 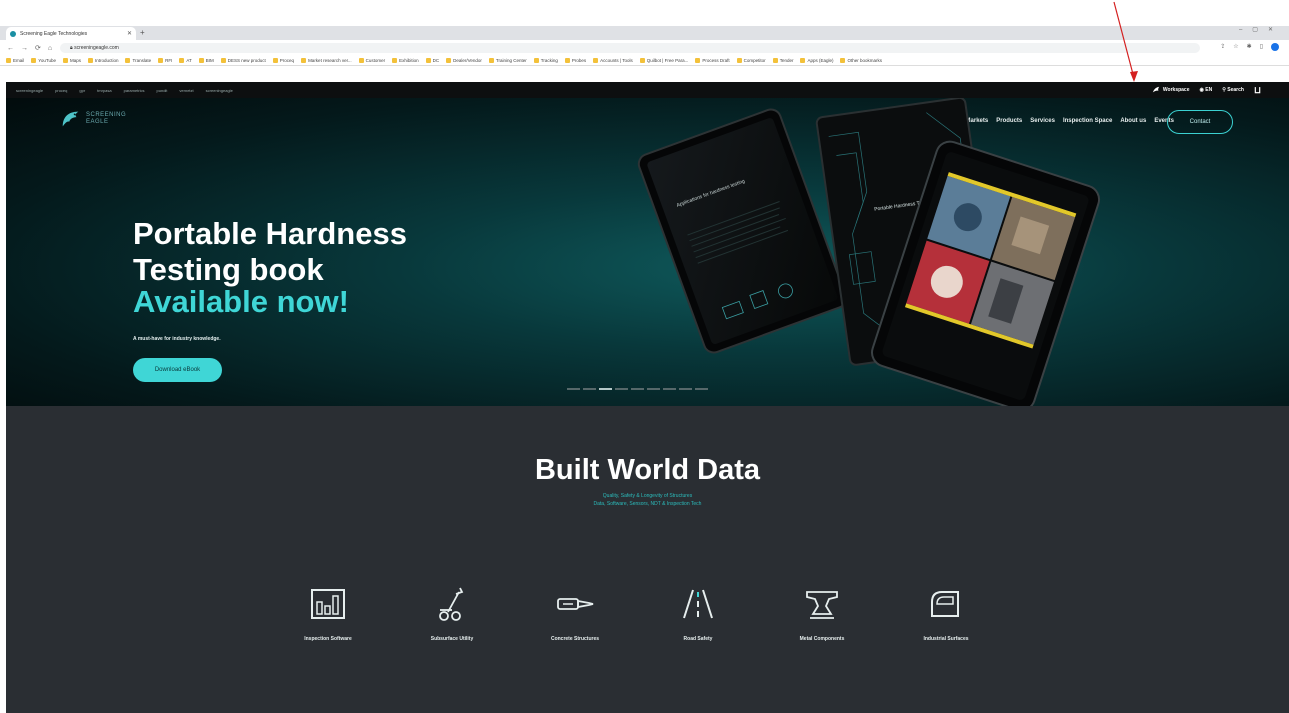 What do you see at coordinates (186, 90) in the screenshot?
I see `brand-link: vernetzt` at bounding box center [186, 90].